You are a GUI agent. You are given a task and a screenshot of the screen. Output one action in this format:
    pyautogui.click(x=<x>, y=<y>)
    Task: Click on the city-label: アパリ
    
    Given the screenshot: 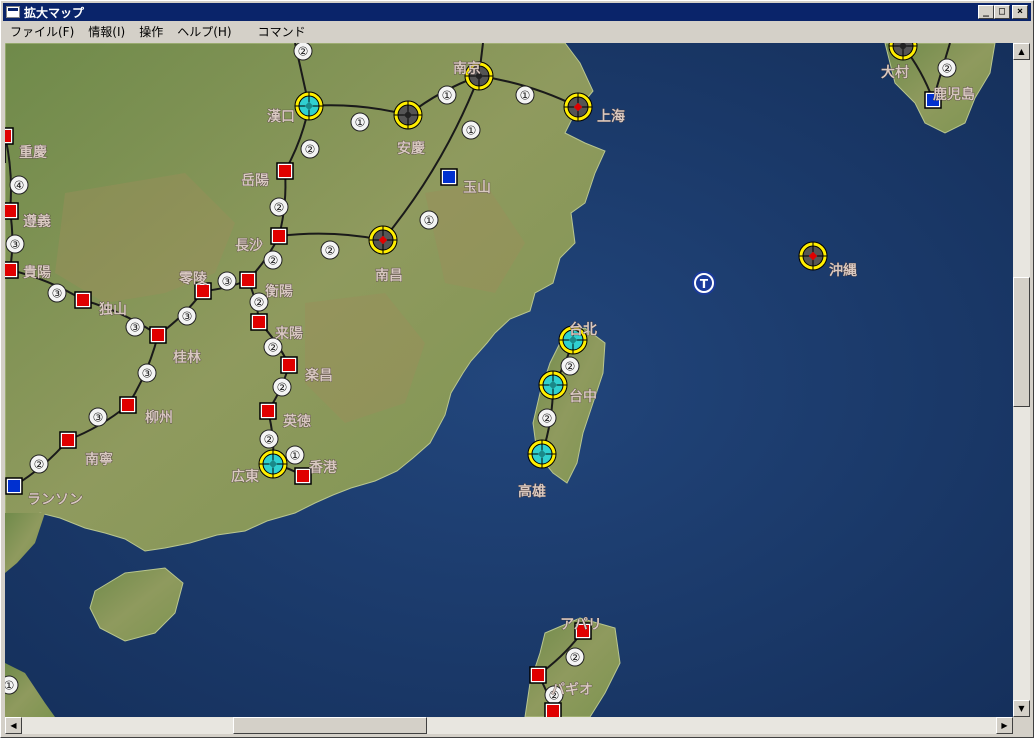 What is the action you would take?
    pyautogui.click(x=581, y=625)
    